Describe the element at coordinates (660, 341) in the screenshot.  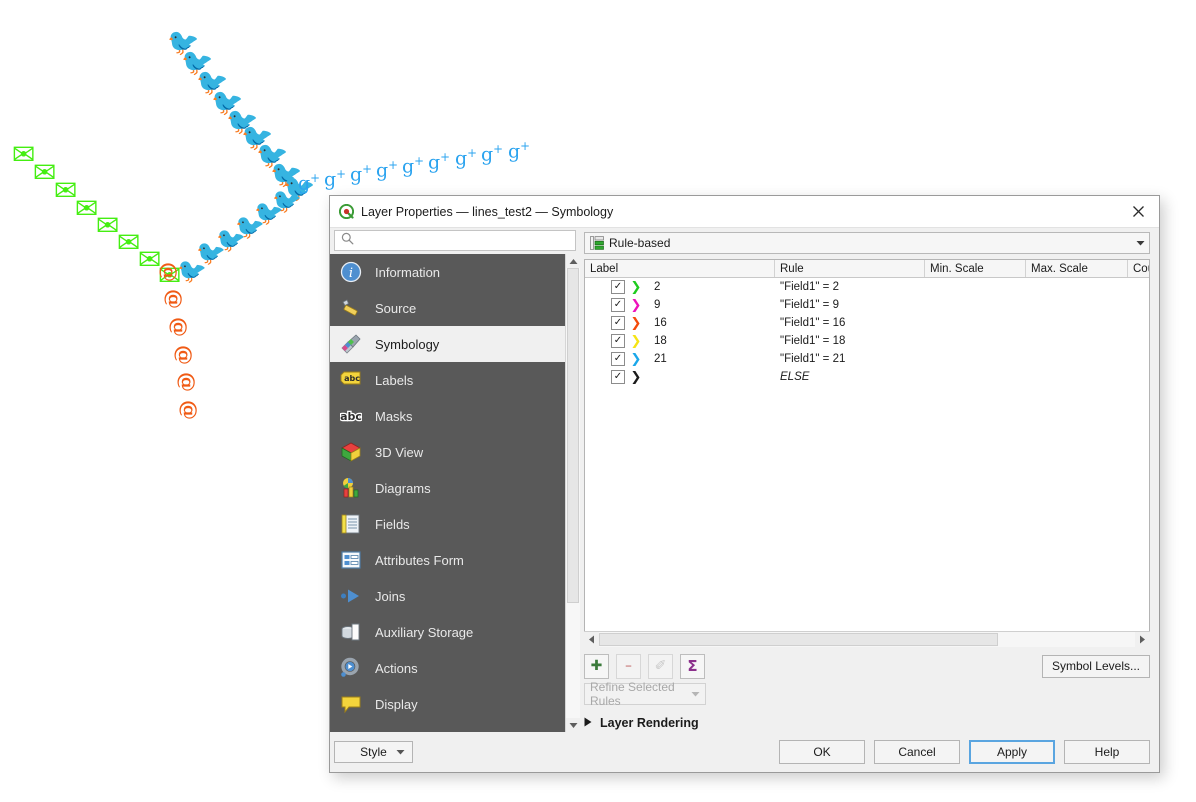
I see `rule-label-text: 18` at that location.